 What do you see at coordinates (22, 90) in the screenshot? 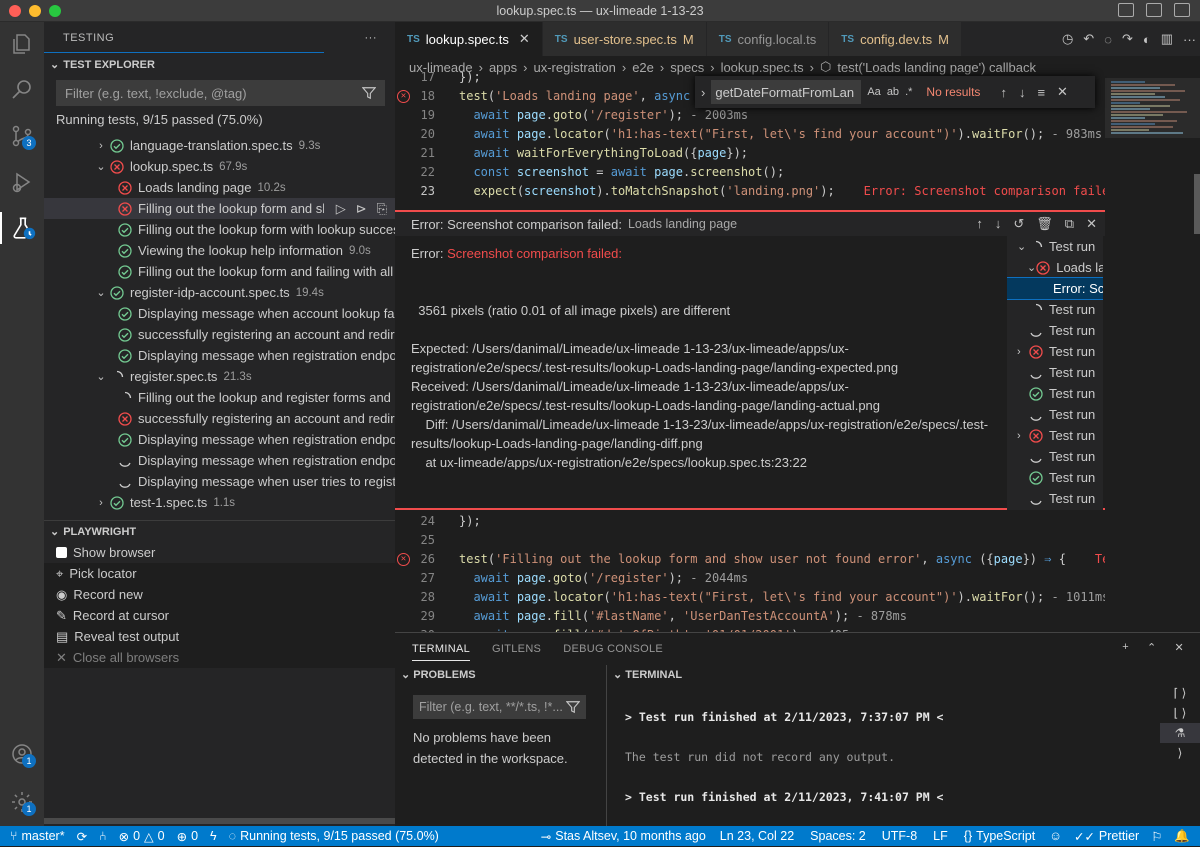
I see `search-icon` at bounding box center [22, 90].